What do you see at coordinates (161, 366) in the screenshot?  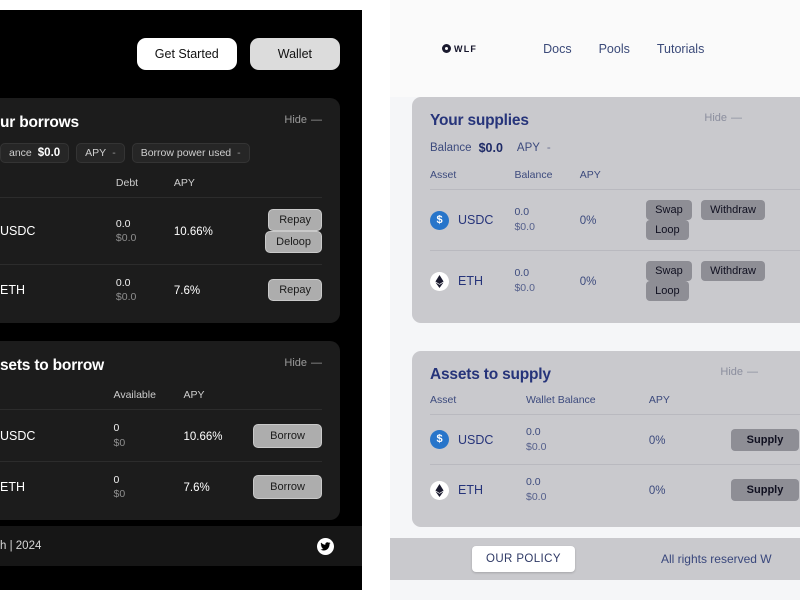 I see `assets-to-borrow-header: sets to borrow Hide —` at bounding box center [161, 366].